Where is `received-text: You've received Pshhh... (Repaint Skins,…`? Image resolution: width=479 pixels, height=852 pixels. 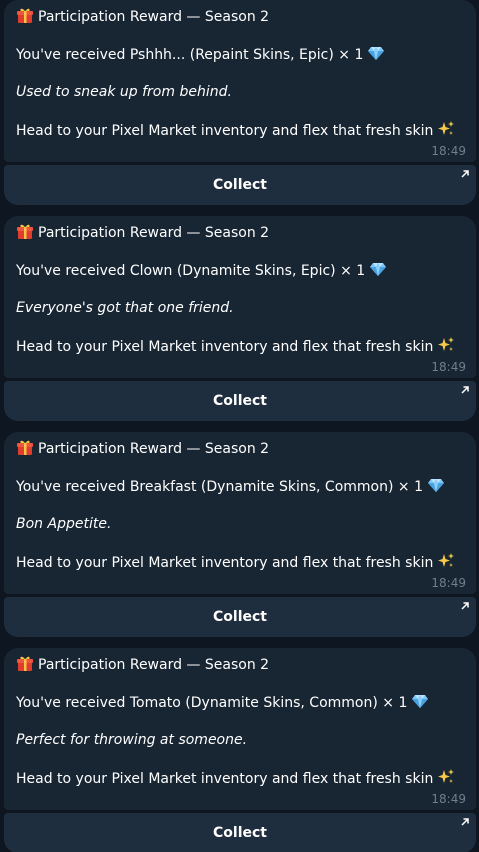
received-text: You've received Pshhh... (Repaint Skins,… is located at coordinates (190, 55).